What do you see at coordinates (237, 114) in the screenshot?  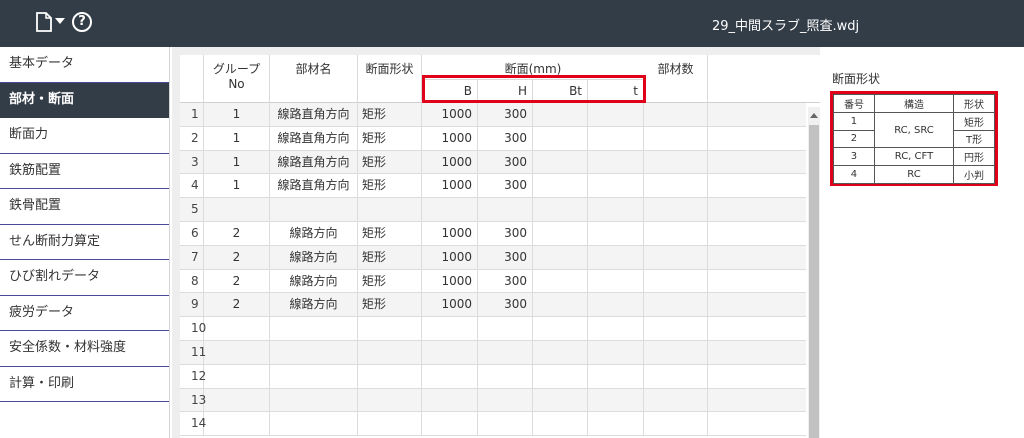 I see `group-cell: 1` at bounding box center [237, 114].